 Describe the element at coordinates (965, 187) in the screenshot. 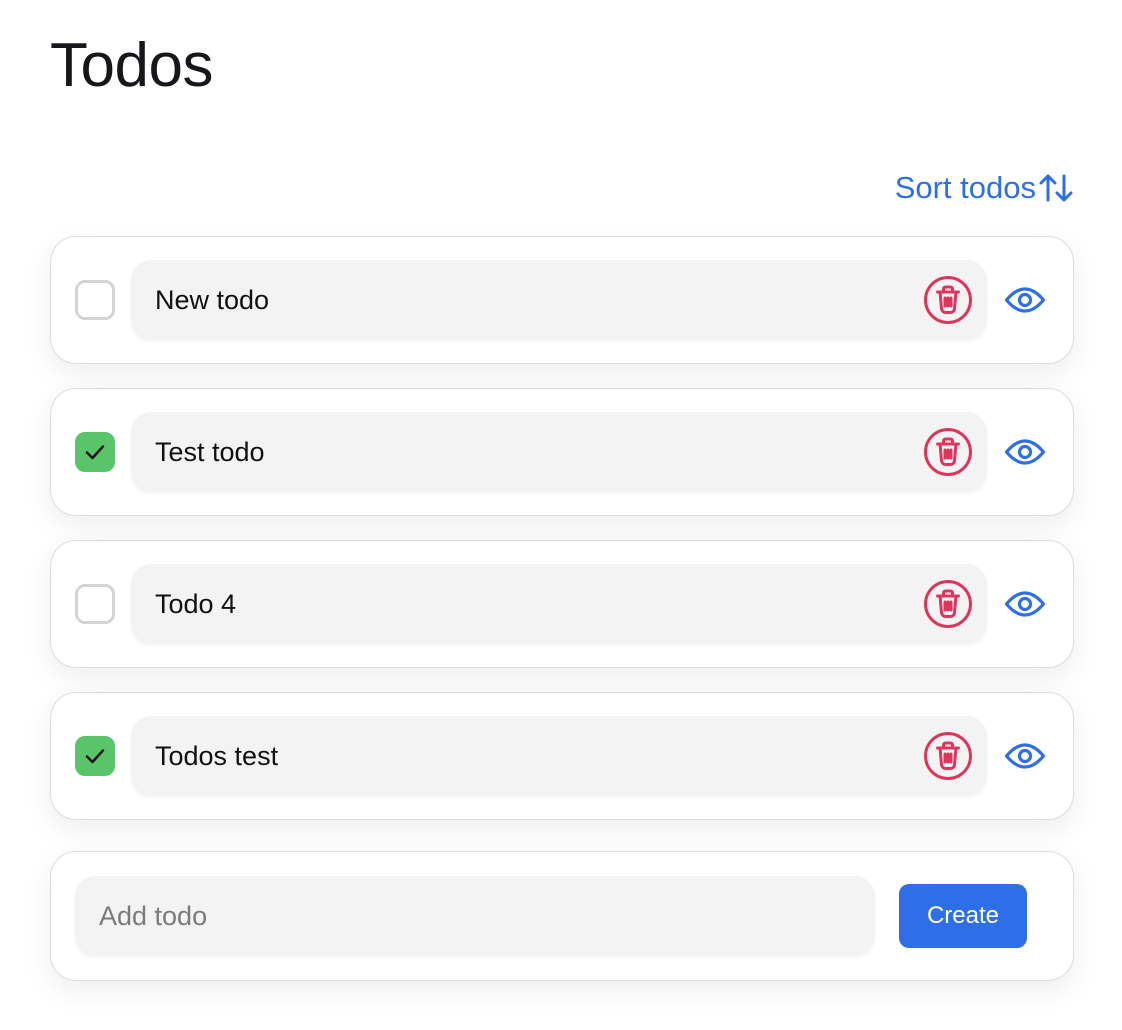

I see `sort-todos-label: Sort todos` at that location.